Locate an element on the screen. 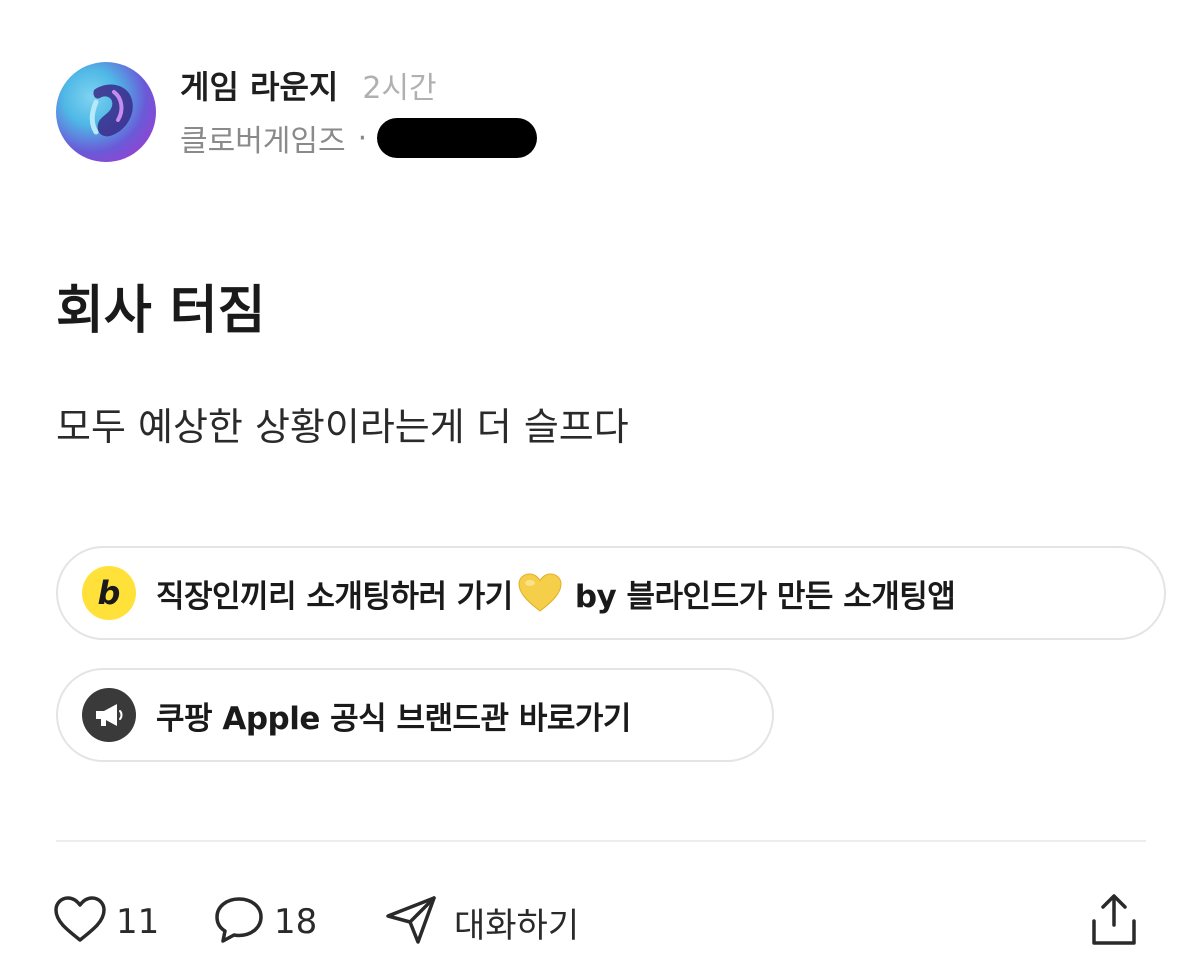 The height and width of the screenshot is (980, 1200). start-chat-button: 대화하기 is located at coordinates (481, 922).